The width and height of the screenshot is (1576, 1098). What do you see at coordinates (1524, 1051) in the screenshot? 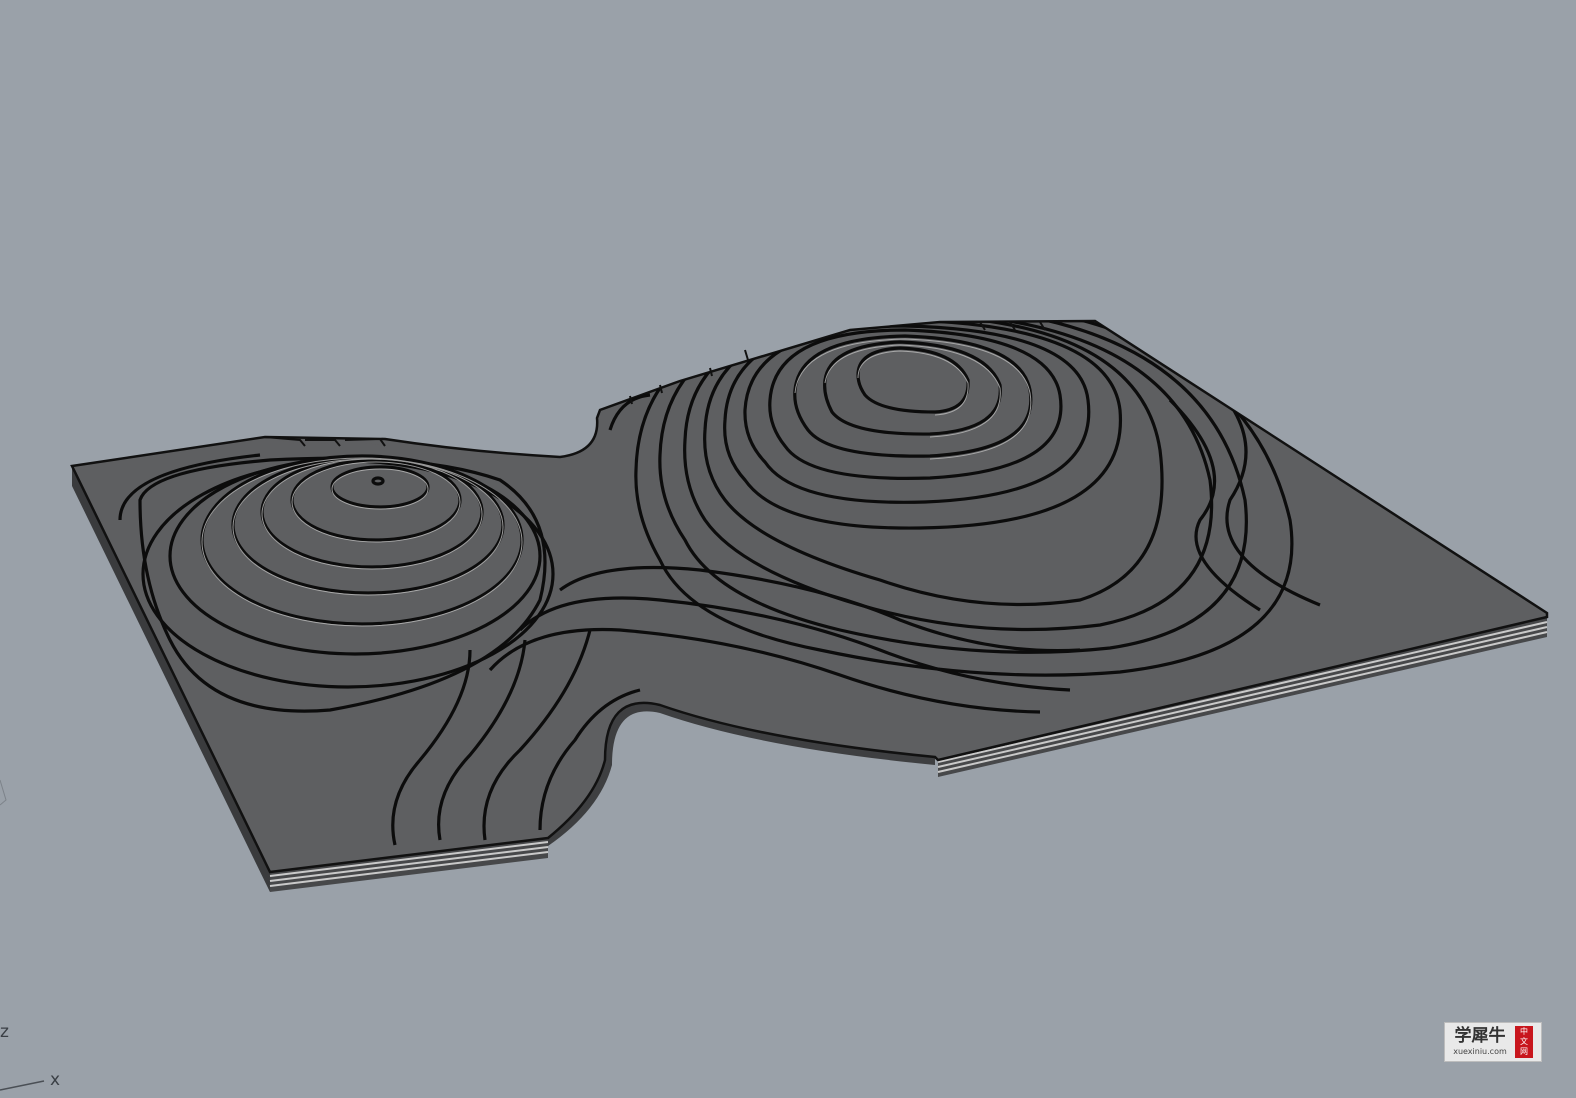
I see `seal-char: 网` at bounding box center [1524, 1051].